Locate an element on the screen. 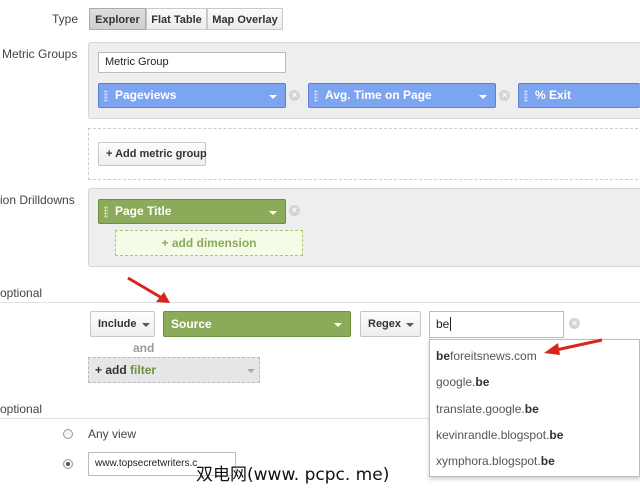  filter-value-text: be is located at coordinates (443, 324).